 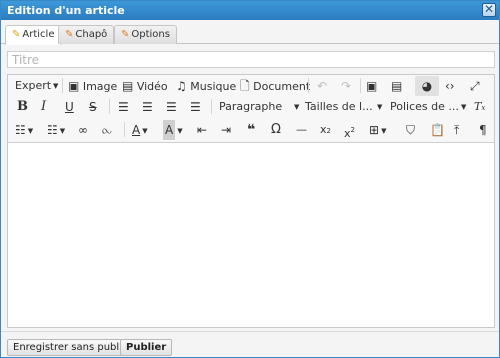 I want to click on expert-mode-label: Expert, so click(x=33, y=85).